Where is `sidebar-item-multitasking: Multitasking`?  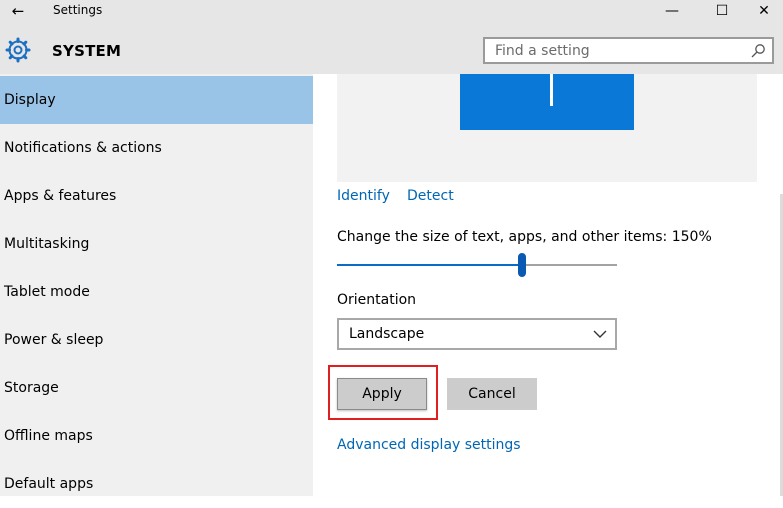
sidebar-item-multitasking: Multitasking is located at coordinates (156, 244).